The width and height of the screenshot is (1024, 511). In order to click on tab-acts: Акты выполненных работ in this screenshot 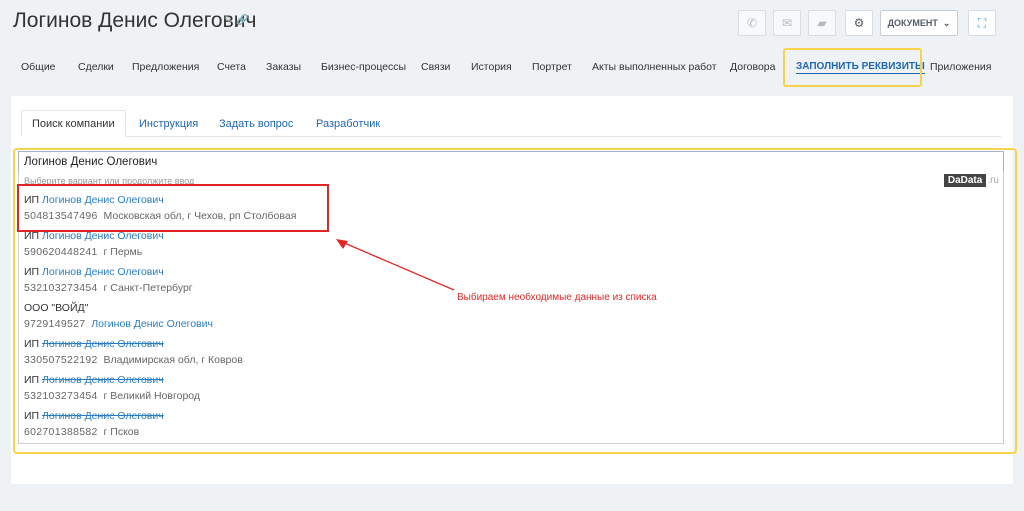, I will do `click(654, 67)`.